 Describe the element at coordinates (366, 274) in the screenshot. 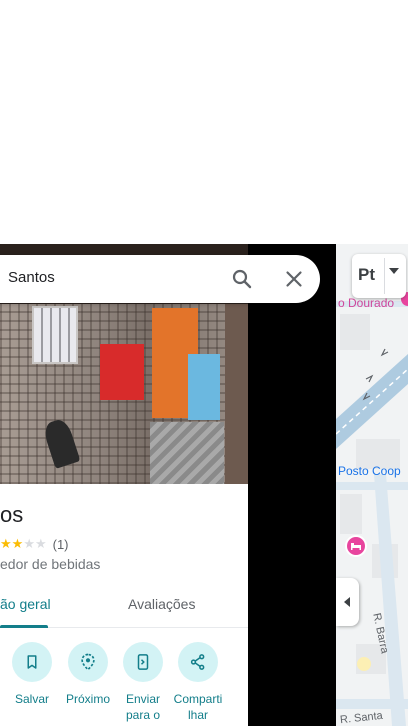

I see `map-layer-label: Pt` at that location.